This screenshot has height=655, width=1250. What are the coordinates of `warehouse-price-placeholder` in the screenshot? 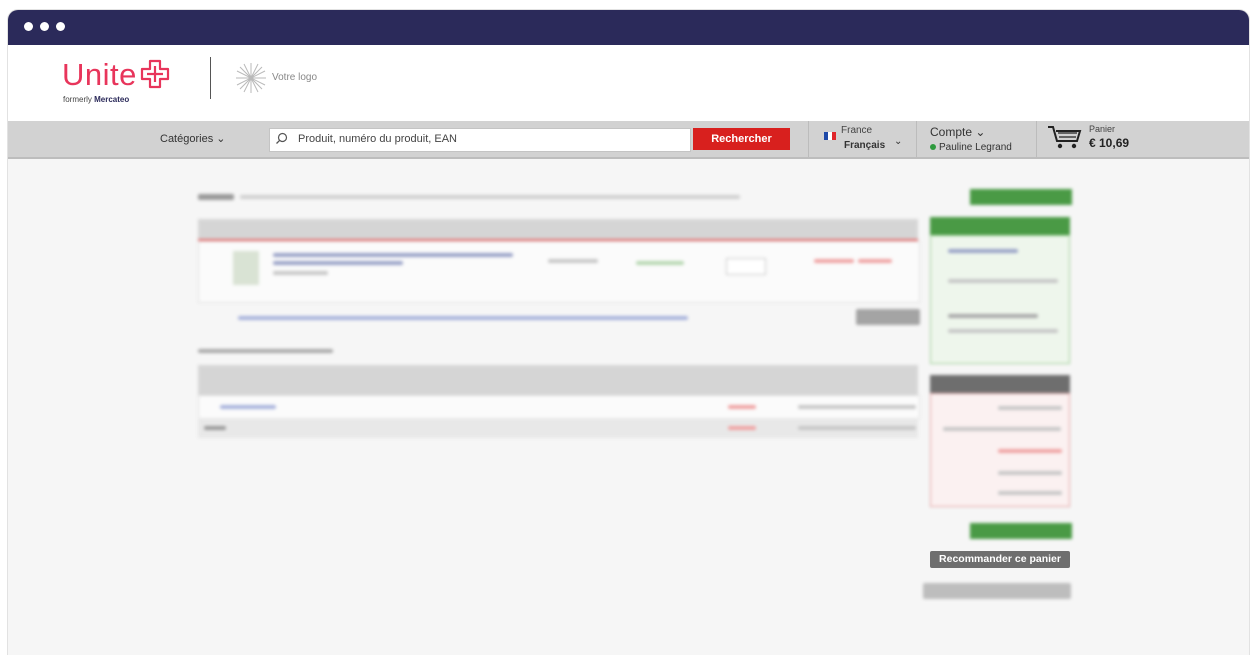 It's located at (742, 407).